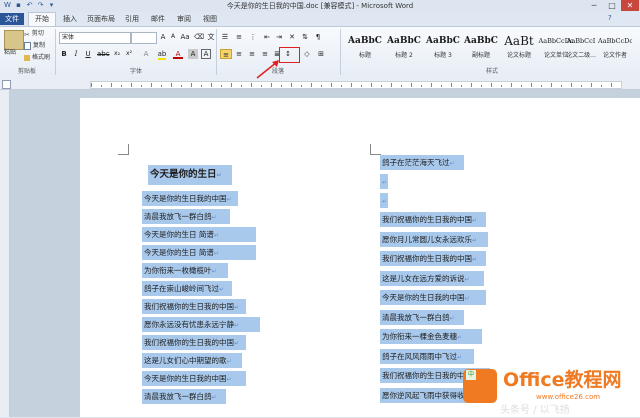  What do you see at coordinates (594, 5) in the screenshot?
I see `minimize-button: ─` at bounding box center [594, 5].